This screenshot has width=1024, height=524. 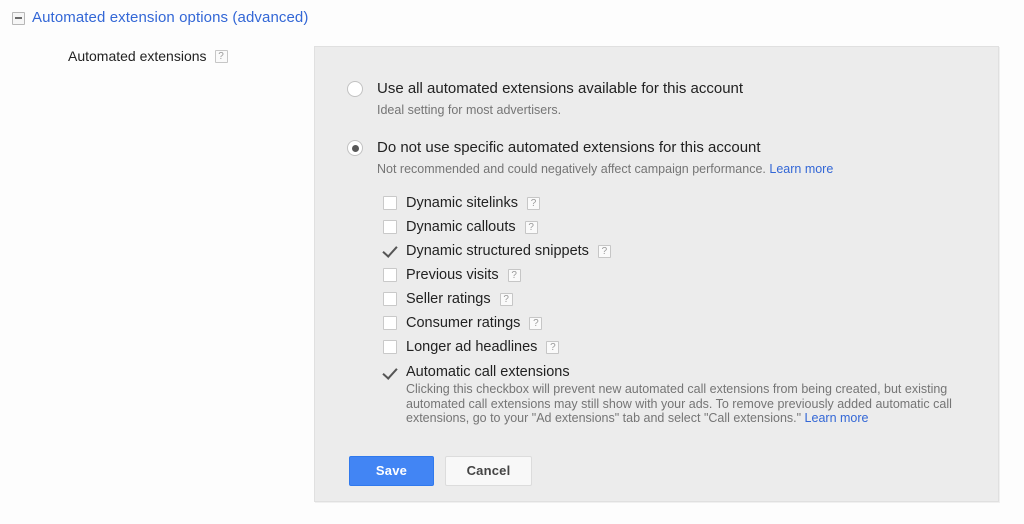 I want to click on section-header: Automated extension options (advanced), so click(x=160, y=18).